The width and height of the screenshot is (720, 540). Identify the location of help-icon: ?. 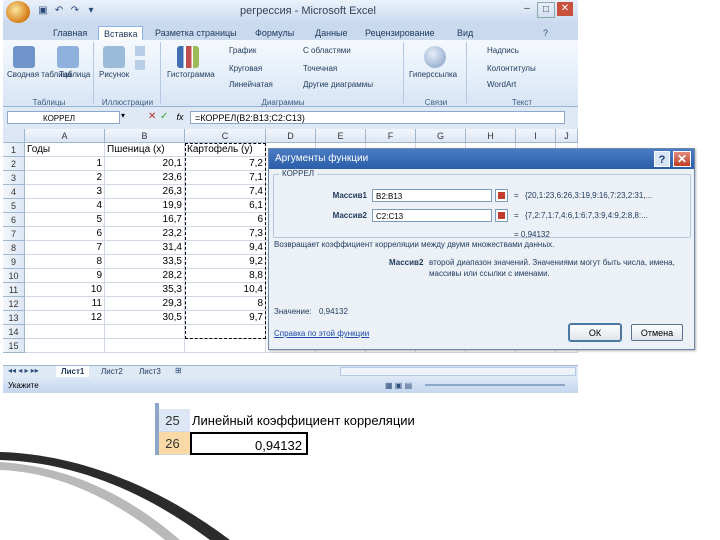
(545, 33).